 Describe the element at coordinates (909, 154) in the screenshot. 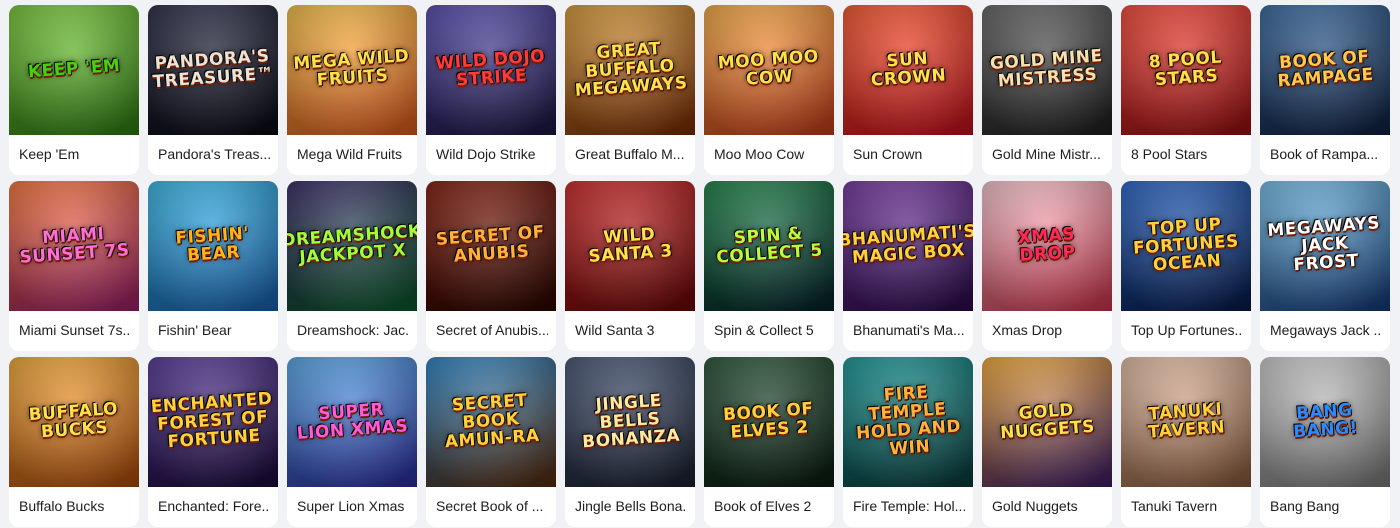

I see `game-title: Sun Crown` at that location.